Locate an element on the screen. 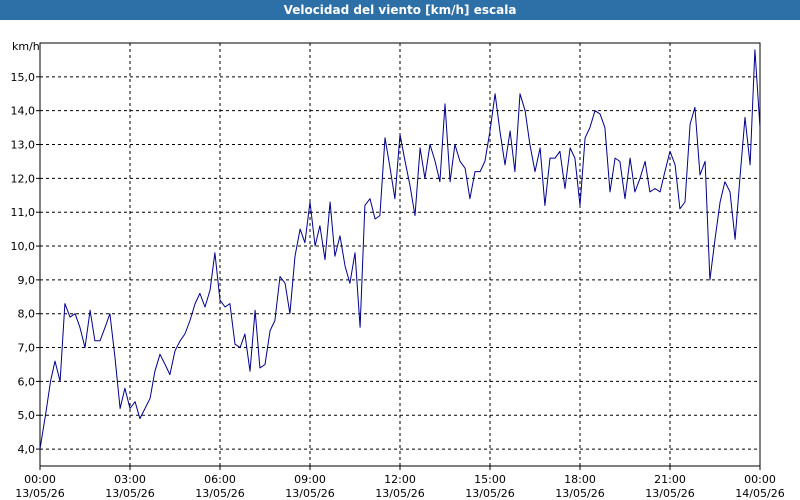 The image size is (800, 500). y-tick-label: 5,0 is located at coordinates (27, 415).